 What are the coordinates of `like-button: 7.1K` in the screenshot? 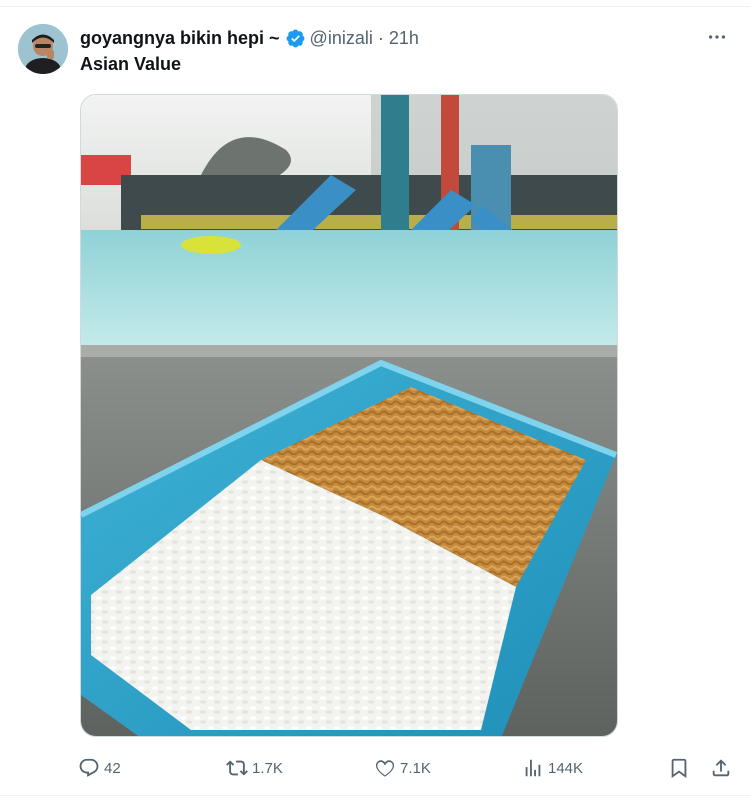 It's located at (402, 768).